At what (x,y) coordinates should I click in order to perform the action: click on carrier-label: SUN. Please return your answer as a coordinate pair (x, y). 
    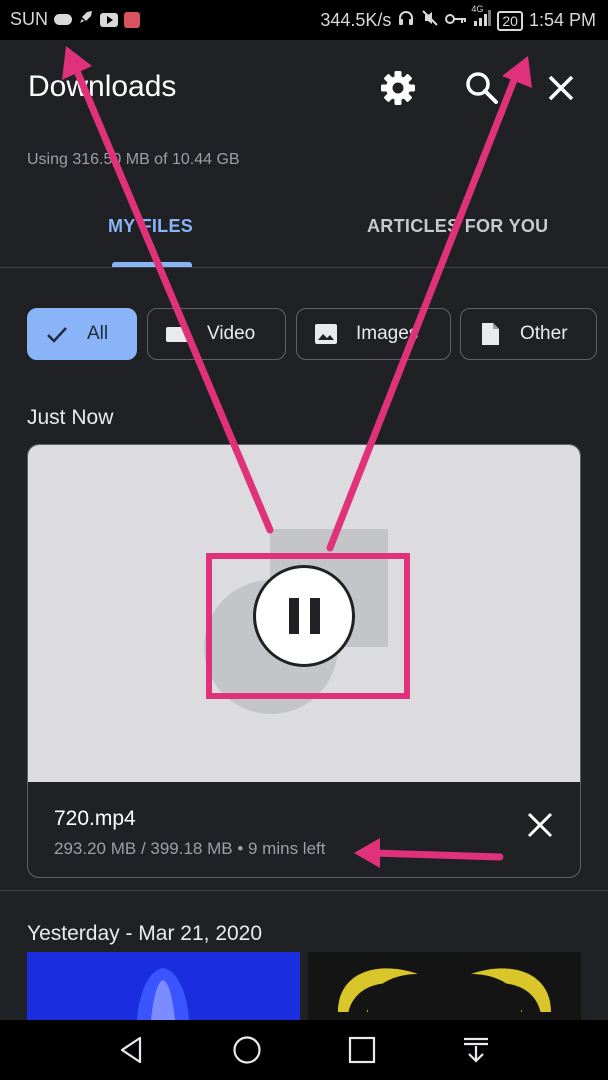
    Looking at the image, I should click on (29, 19).